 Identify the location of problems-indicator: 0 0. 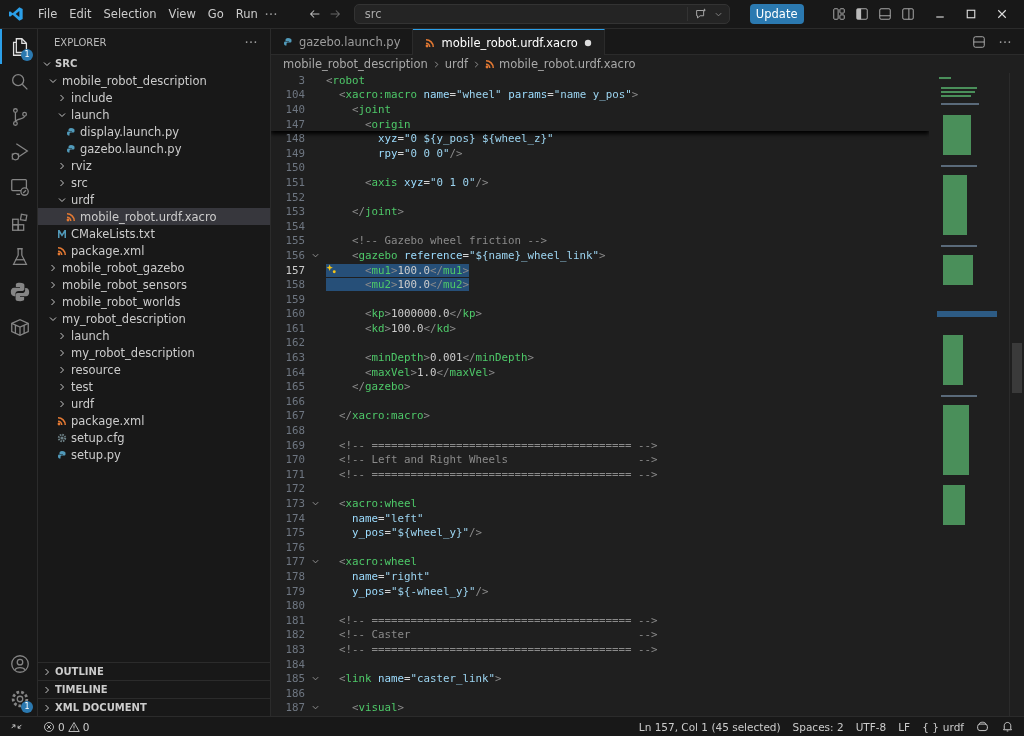
(66, 726).